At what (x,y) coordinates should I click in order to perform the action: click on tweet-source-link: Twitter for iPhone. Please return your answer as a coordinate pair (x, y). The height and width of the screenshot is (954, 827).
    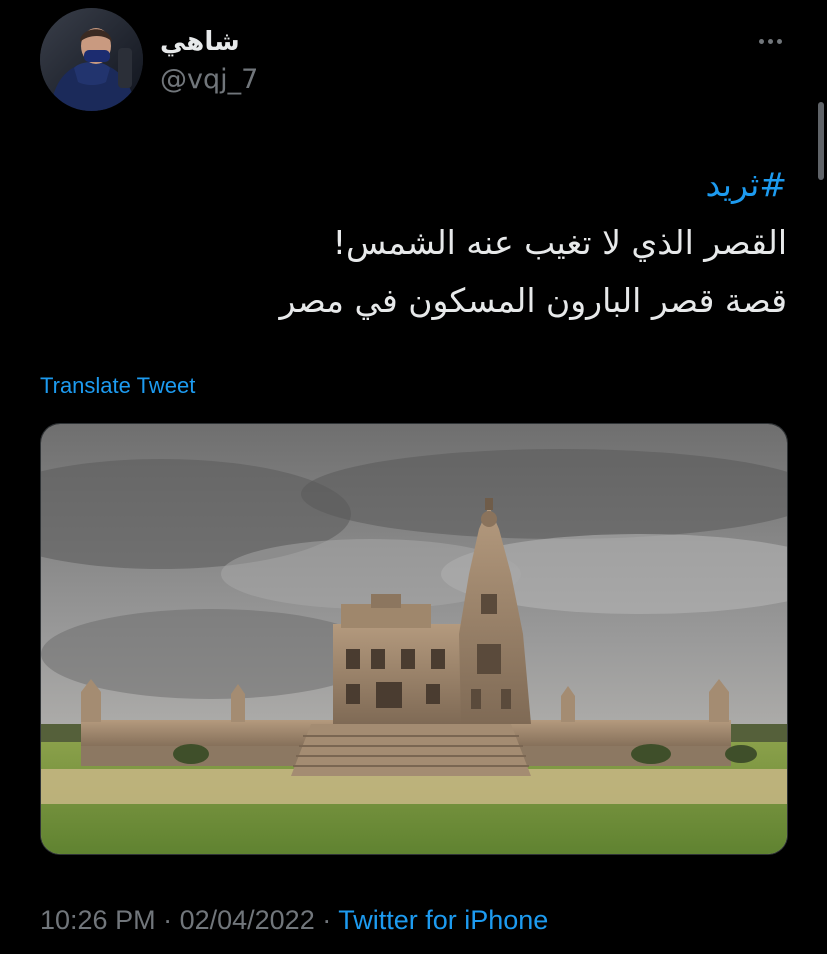
    Looking at the image, I should click on (443, 920).